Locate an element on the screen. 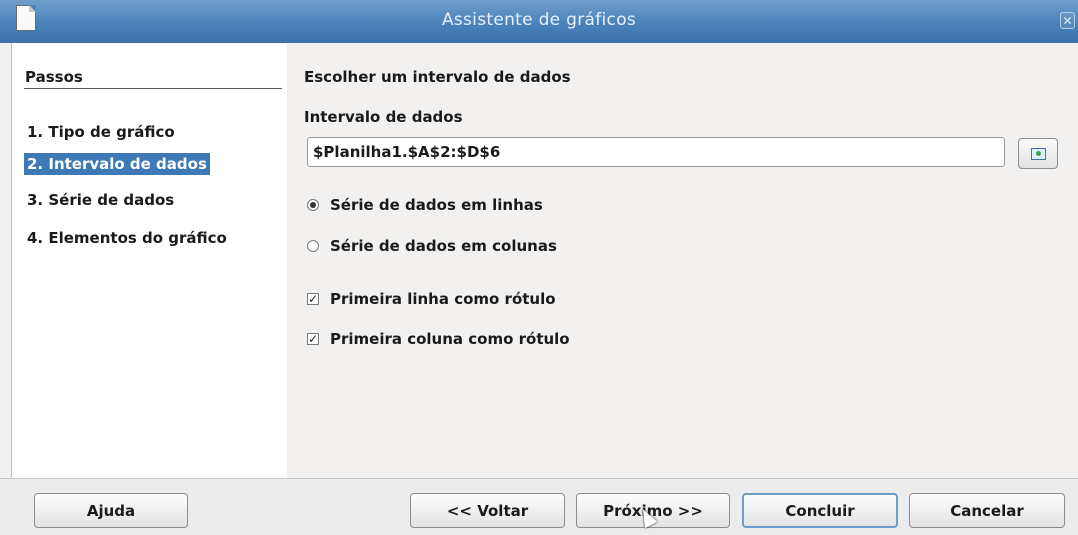  window-title: Assistente de gráficos is located at coordinates (539, 20).